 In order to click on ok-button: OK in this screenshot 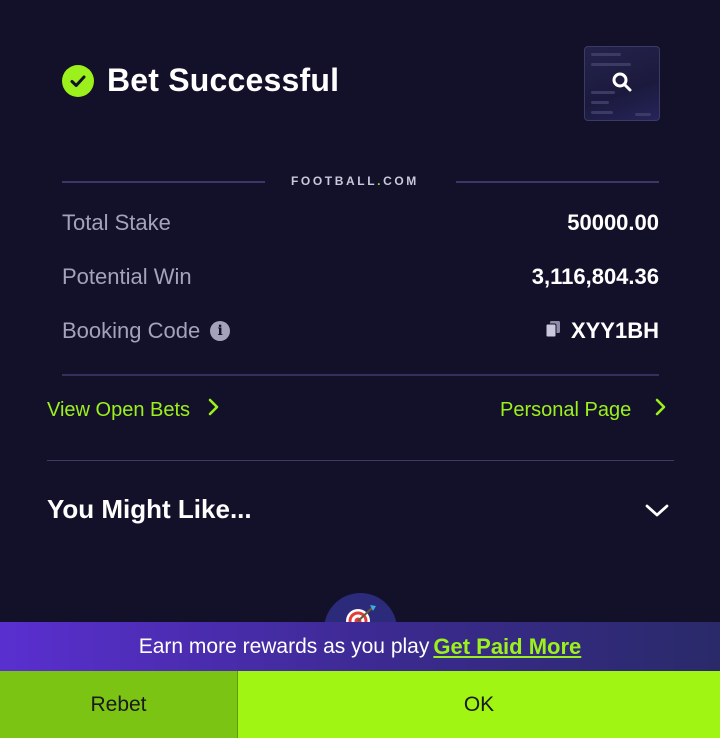, I will do `click(479, 704)`.